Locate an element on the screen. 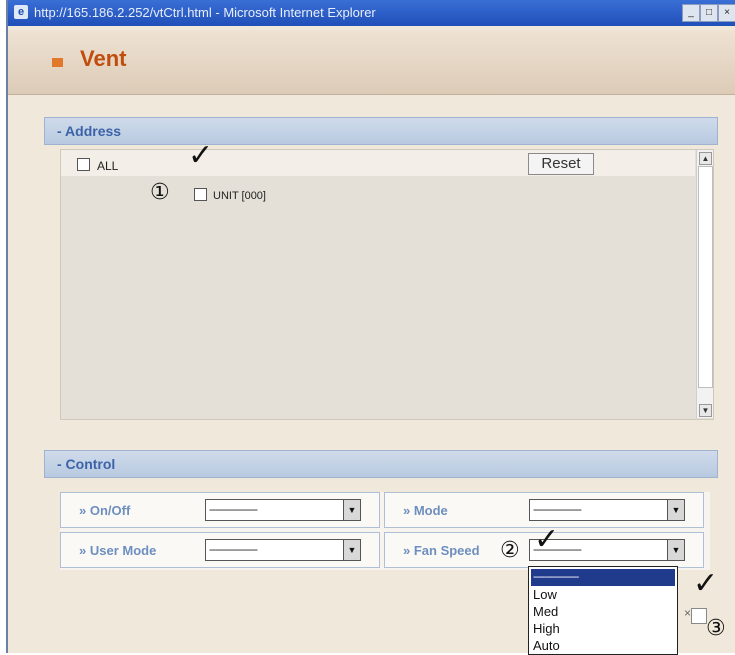 The image size is (735, 655). bullet-icon is located at coordinates (57, 62).